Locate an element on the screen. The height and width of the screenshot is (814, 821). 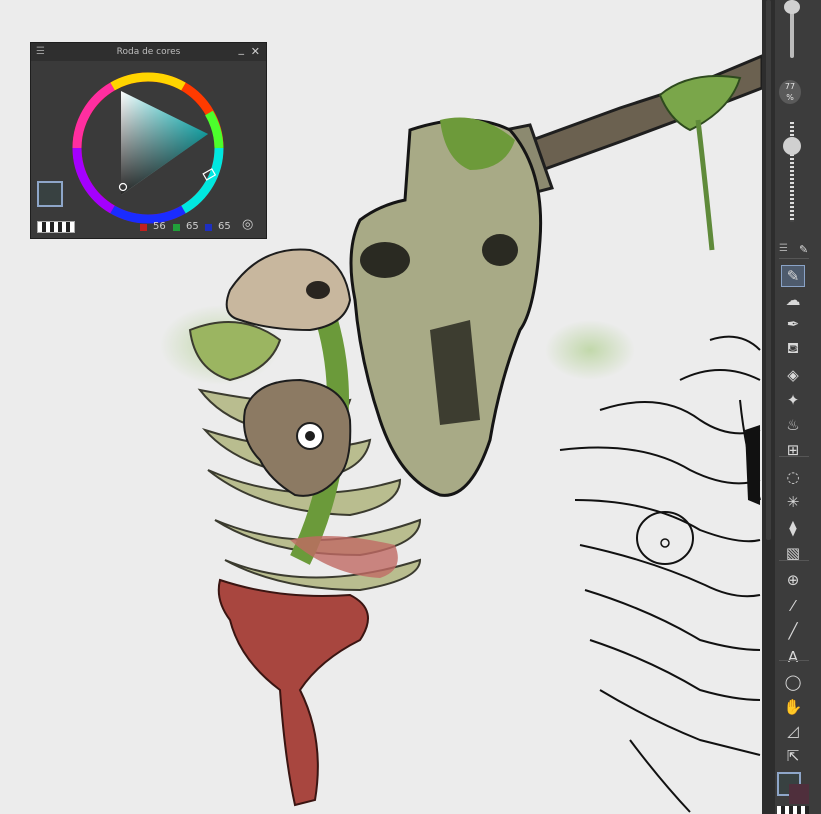
wheel-body: 56 65 65 ◎ is located at coordinates (148, 149).